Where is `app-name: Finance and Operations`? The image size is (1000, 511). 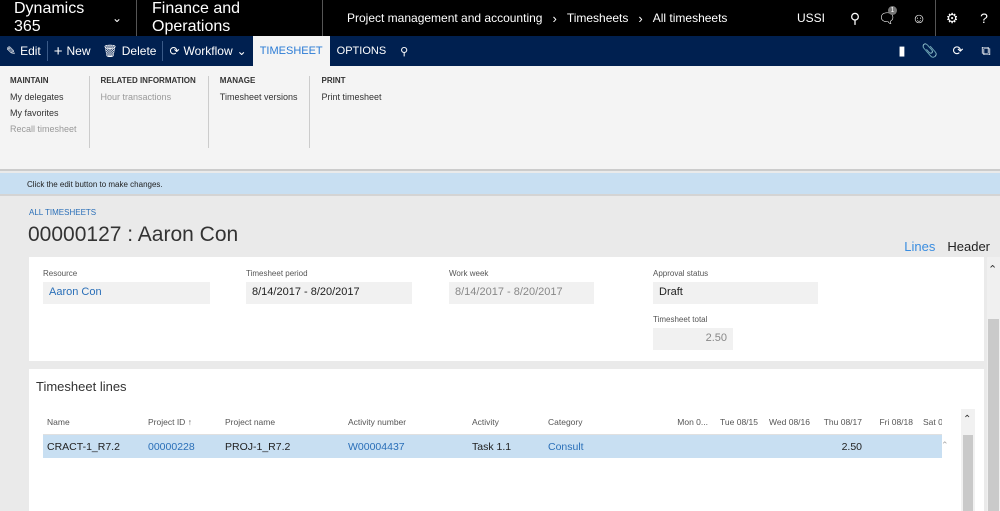
app-name: Finance and Operations is located at coordinates (230, 18).